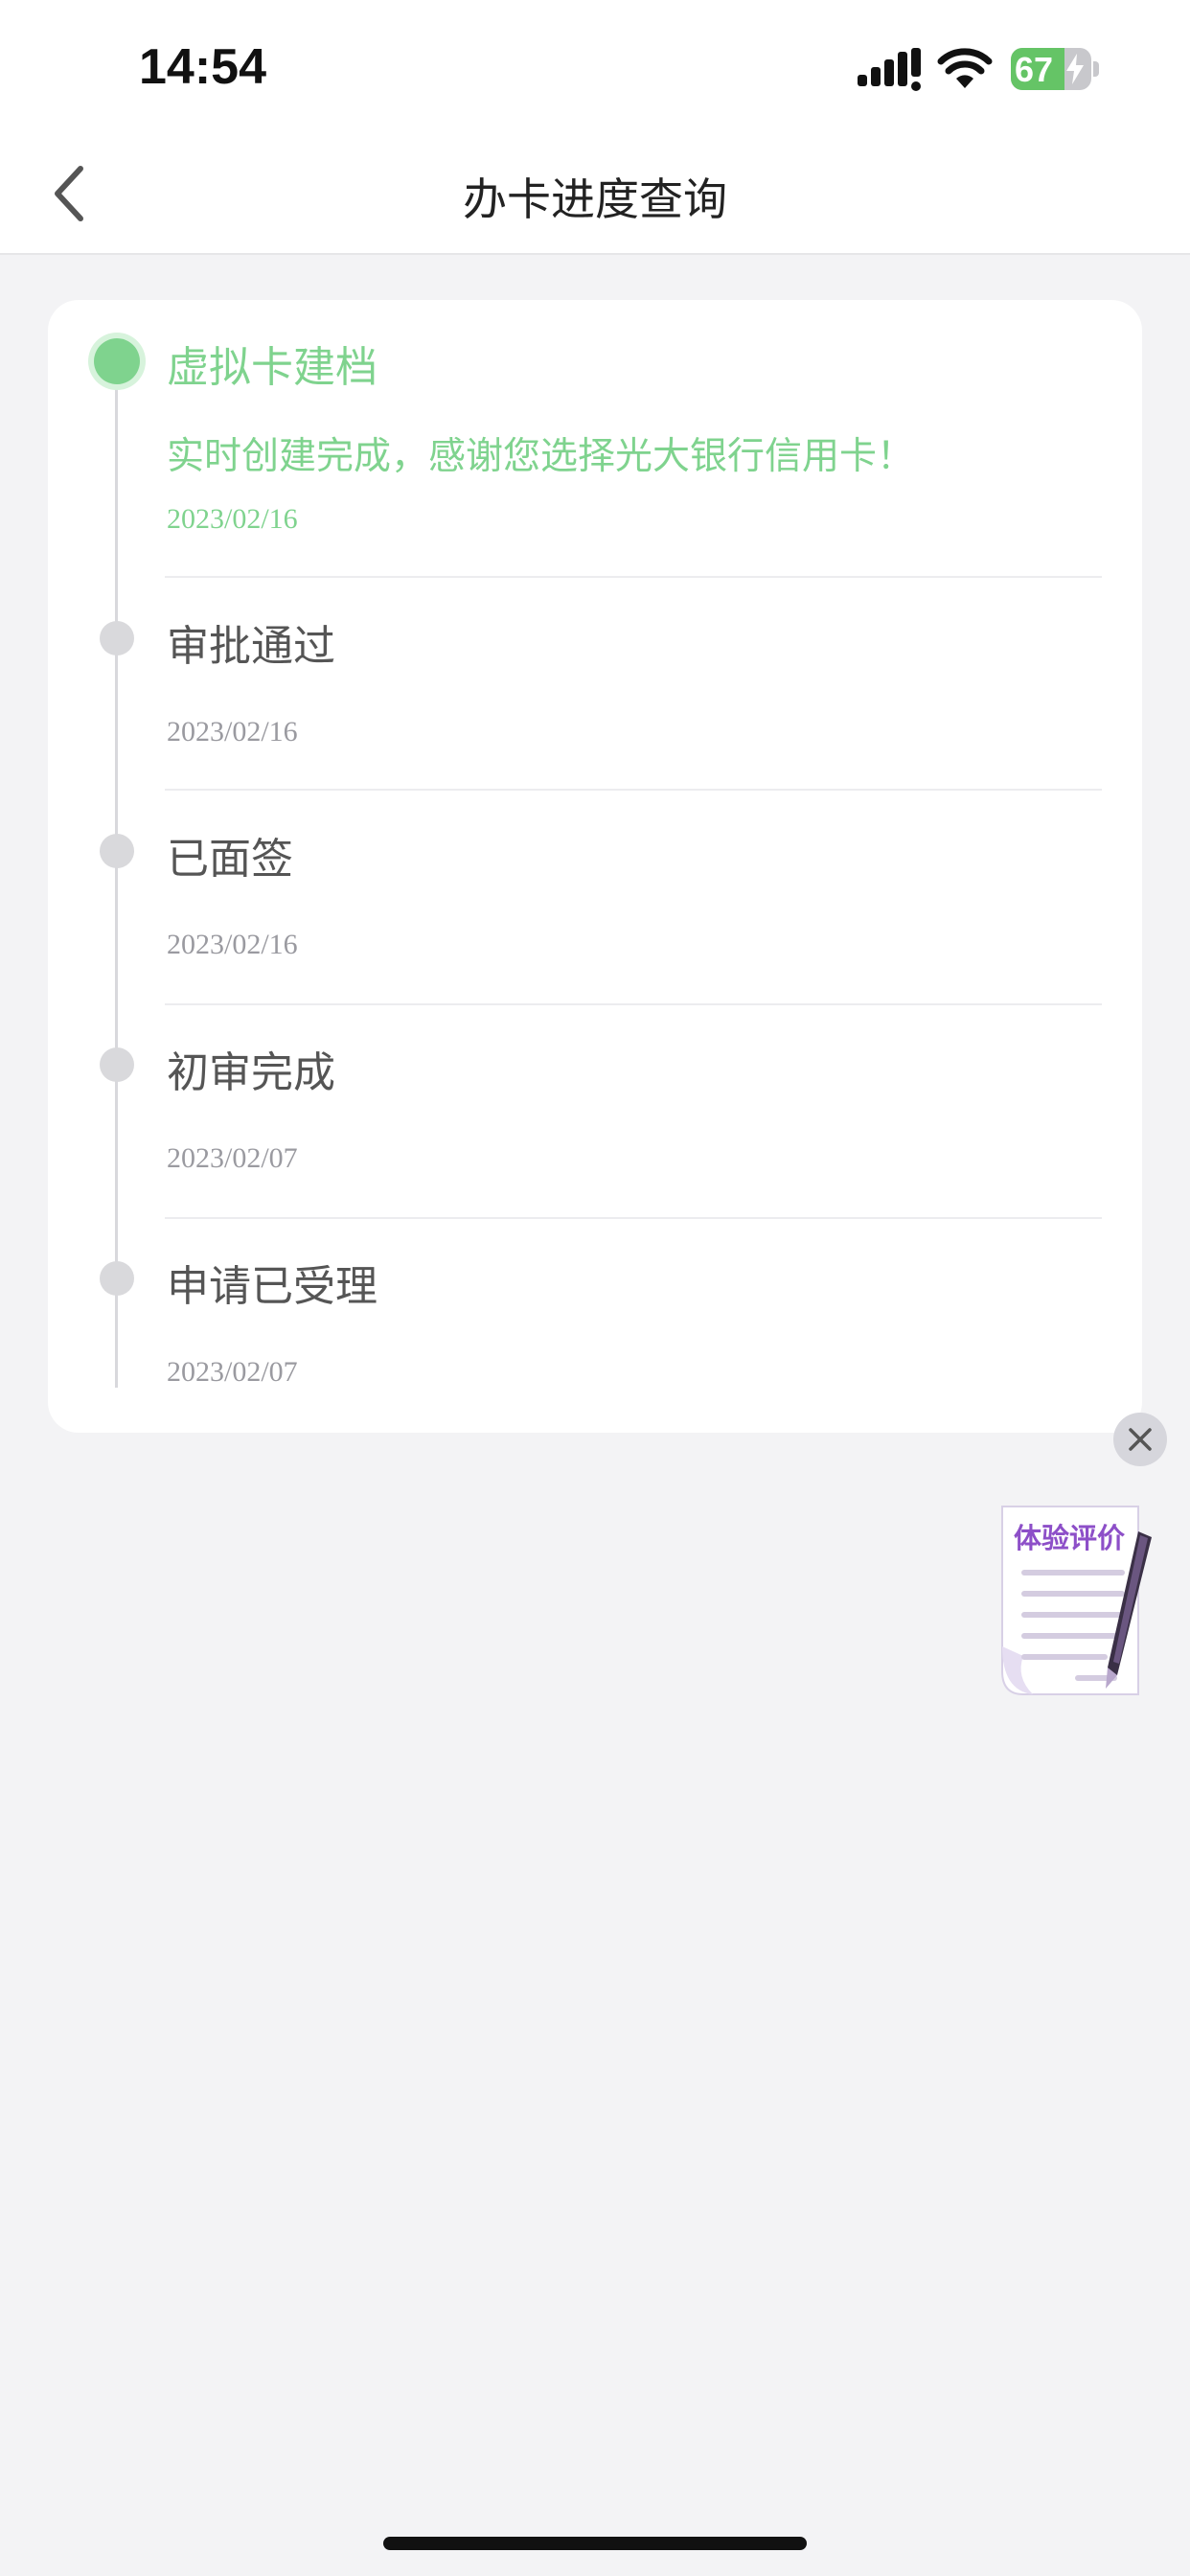 Image resolution: width=1190 pixels, height=2576 pixels. I want to click on feedback-widget: 体验评价, so click(1076, 1603).